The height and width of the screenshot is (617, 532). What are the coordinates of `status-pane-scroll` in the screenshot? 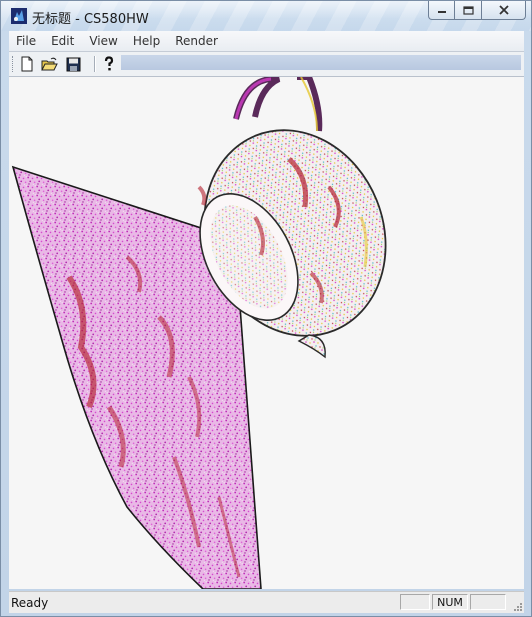 It's located at (488, 602).